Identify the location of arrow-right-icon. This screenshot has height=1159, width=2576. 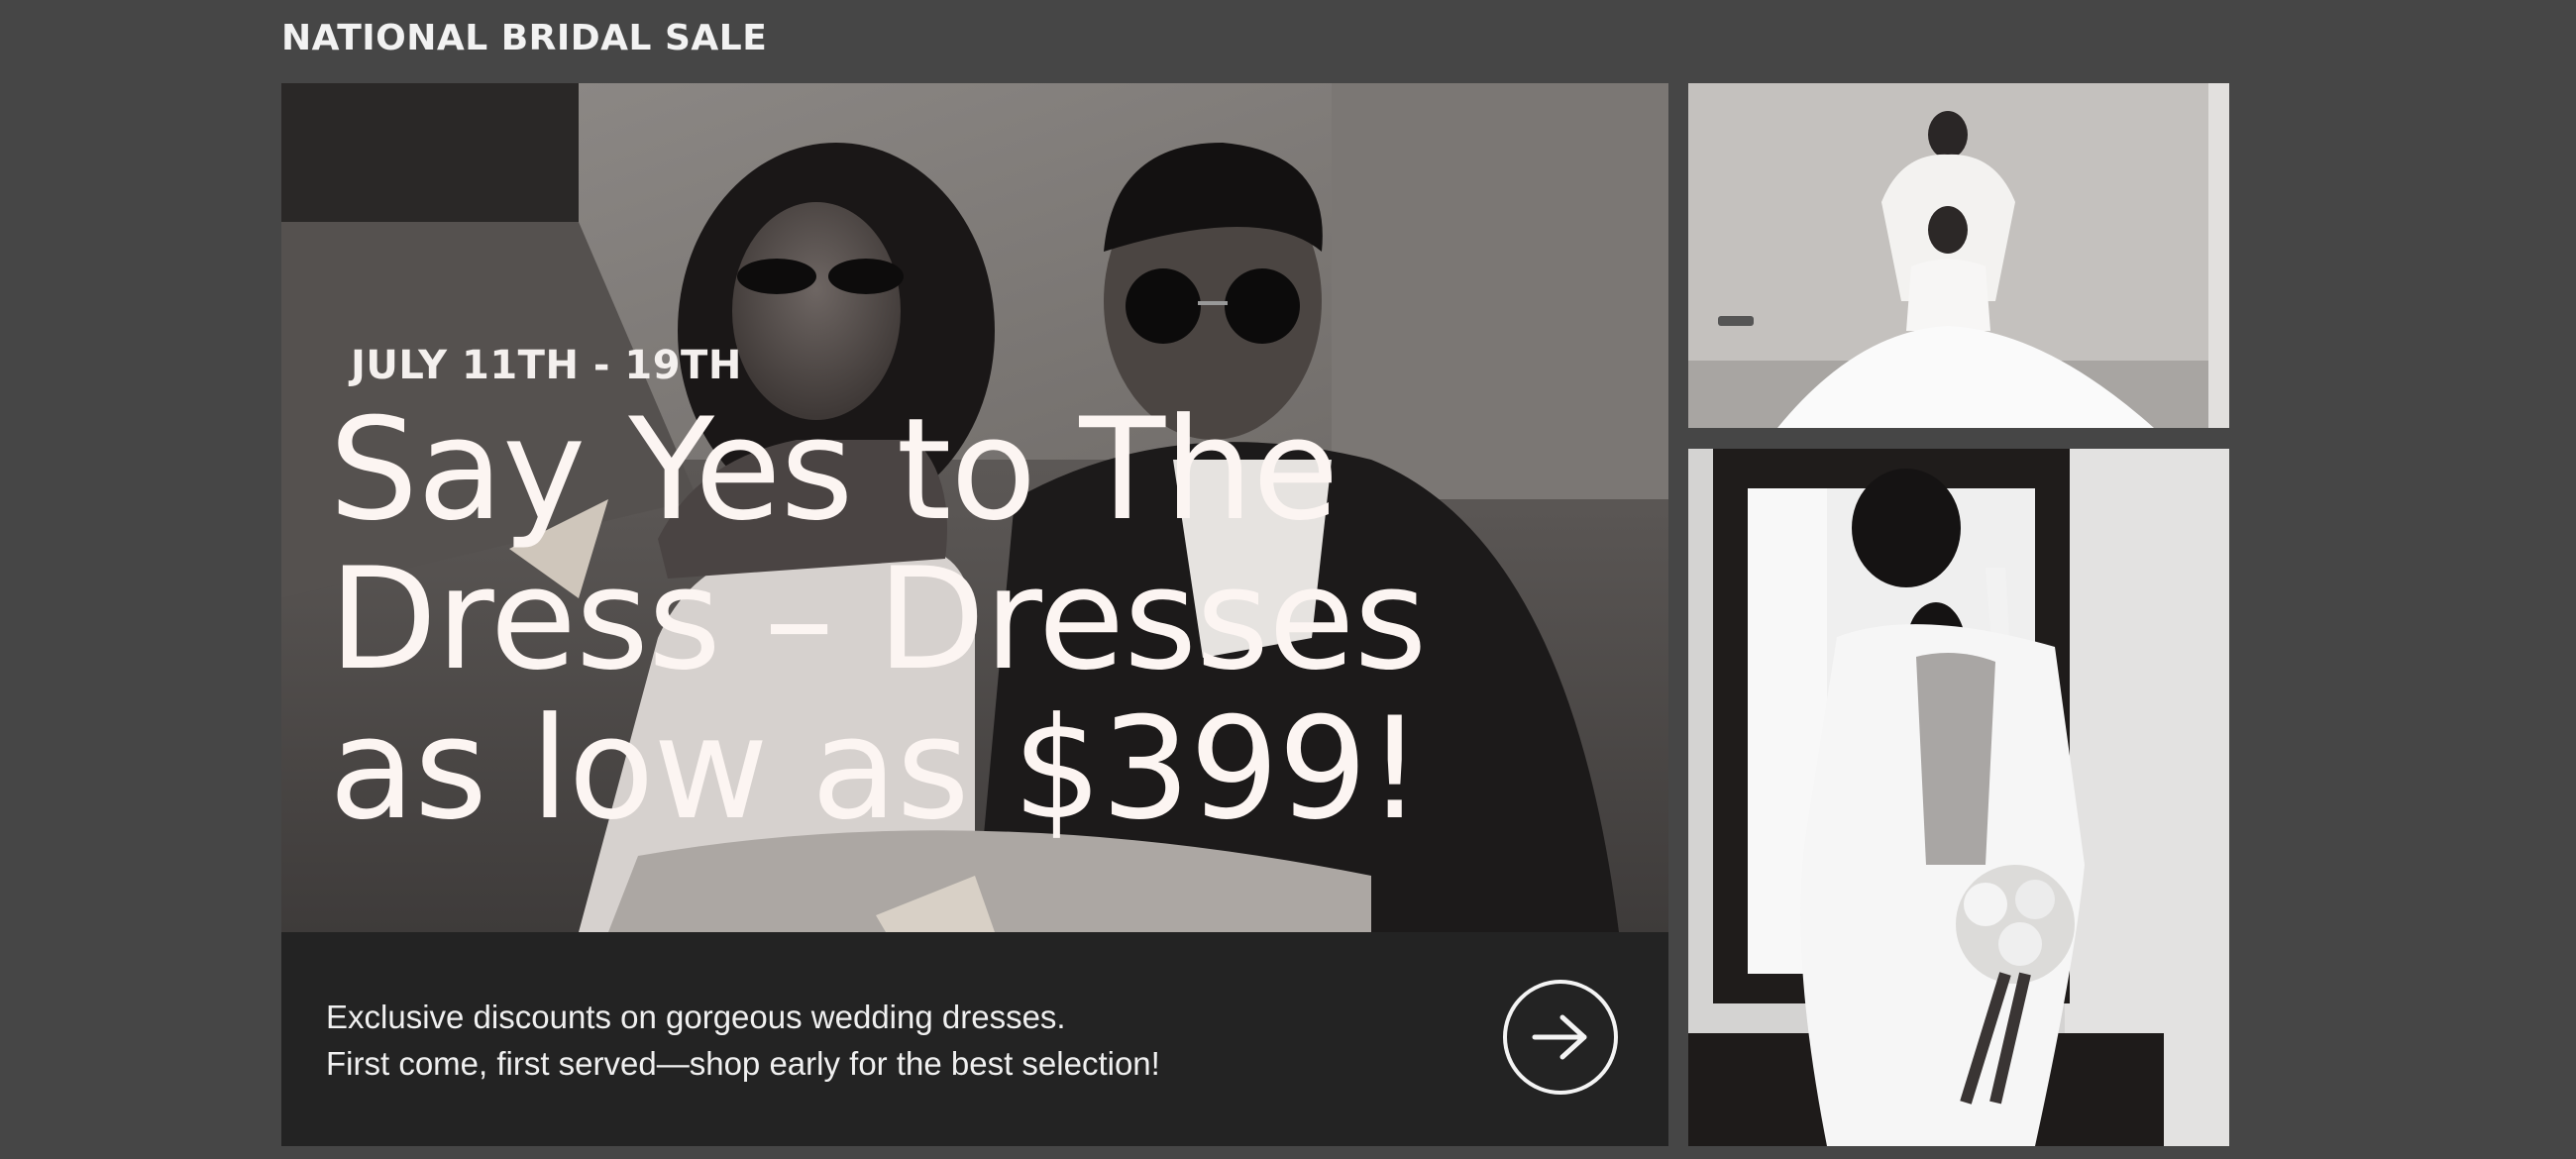
(1560, 1037).